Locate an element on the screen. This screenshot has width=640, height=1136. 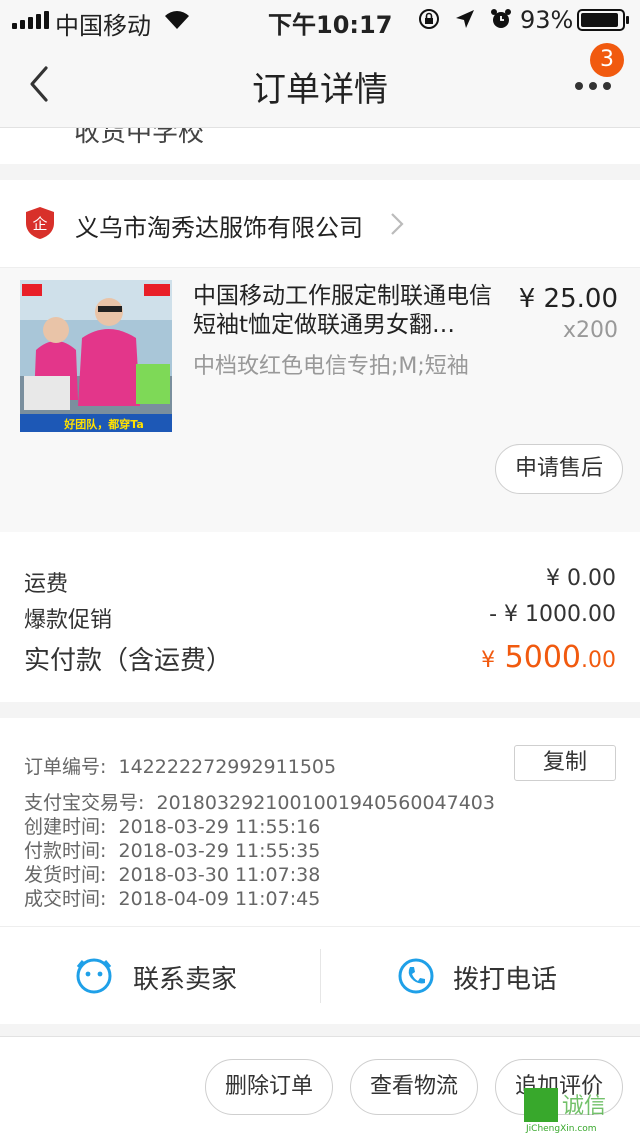
order-number: 1422222729929115​05 is located at coordinates (227, 767).